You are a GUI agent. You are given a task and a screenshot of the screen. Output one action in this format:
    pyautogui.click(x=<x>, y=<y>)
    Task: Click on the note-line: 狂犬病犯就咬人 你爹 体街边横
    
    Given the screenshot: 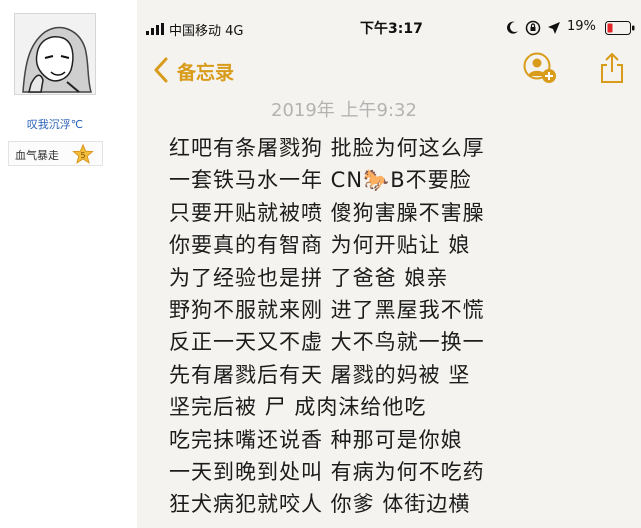 What is the action you would take?
    pyautogui.click(x=320, y=504)
    